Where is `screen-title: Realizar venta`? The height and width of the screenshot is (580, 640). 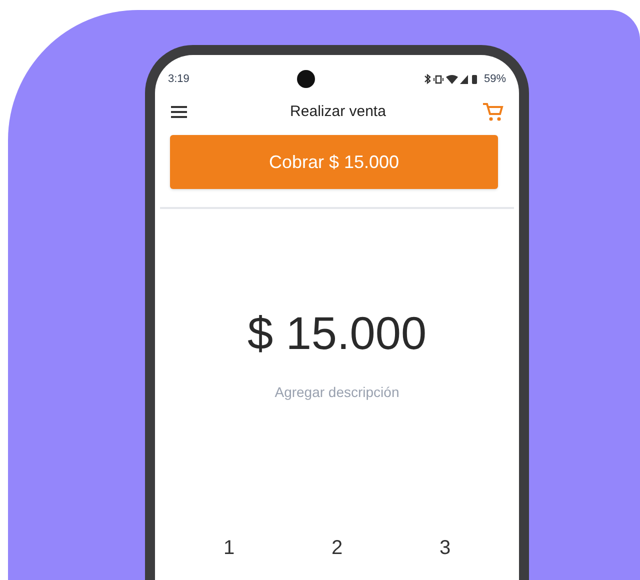
screen-title: Realizar venta is located at coordinates (338, 112).